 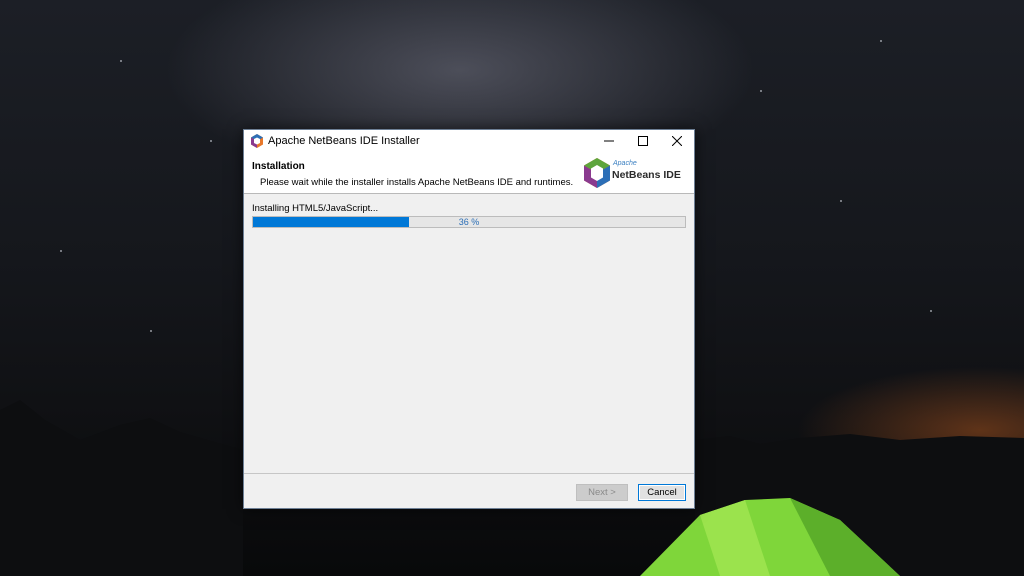 I want to click on maximize-icon, so click(x=643, y=141).